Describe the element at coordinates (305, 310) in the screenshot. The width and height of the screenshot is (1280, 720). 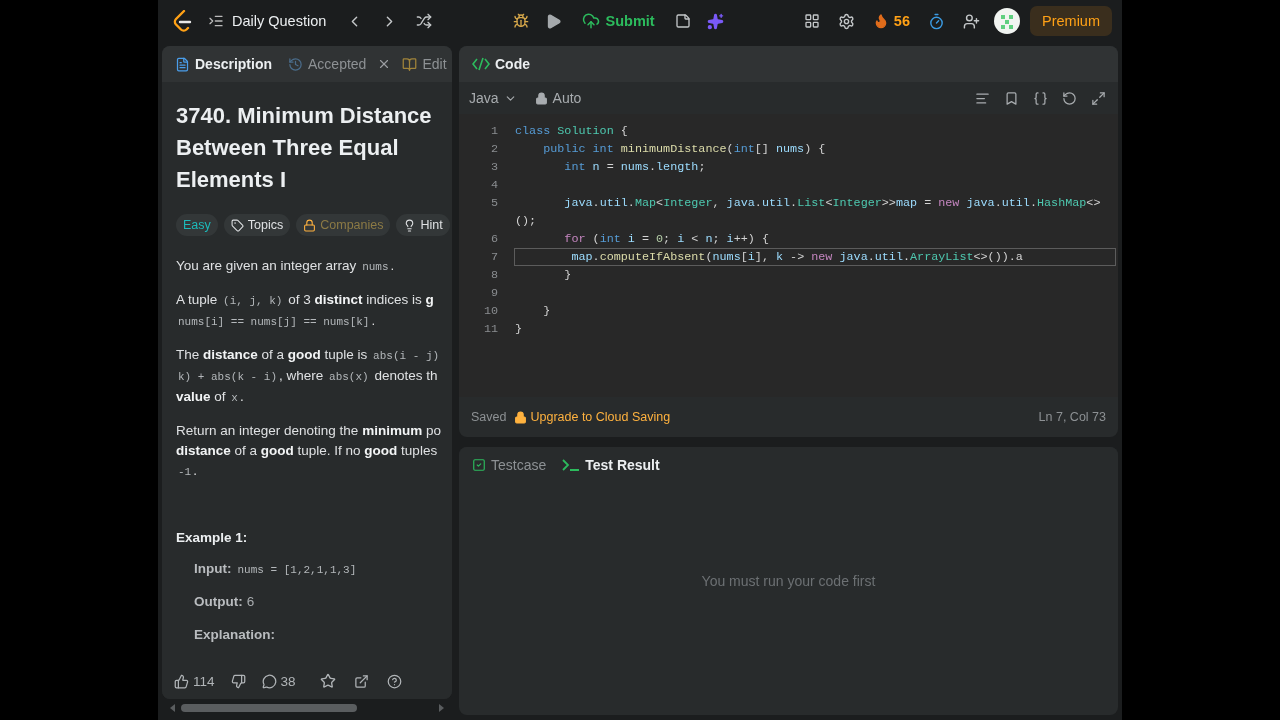
I see `problem-paragraph: A tuple (i, j, k) of 3 distinct indices is g nums[i] == nums[j] == nums[k].` at that location.